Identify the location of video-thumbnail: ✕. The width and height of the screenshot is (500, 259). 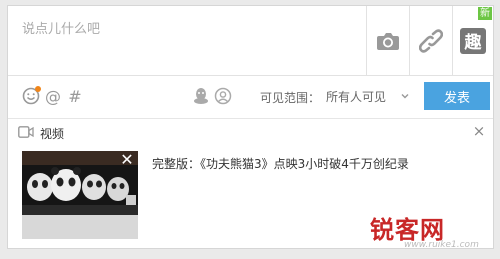
(80, 195).